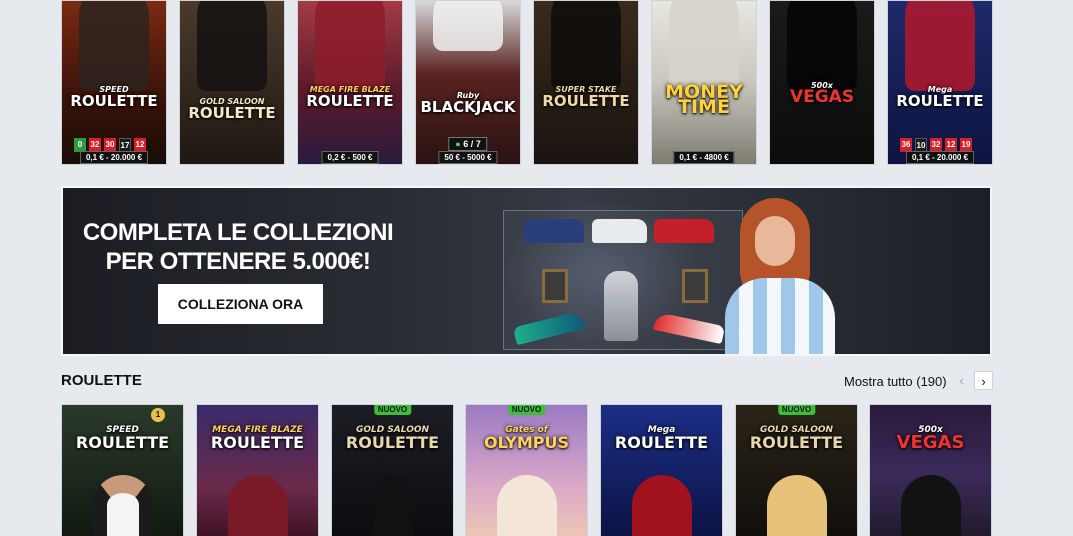  What do you see at coordinates (122, 470) in the screenshot?
I see `game-tile: 1 SPEED ROULETTE` at bounding box center [122, 470].